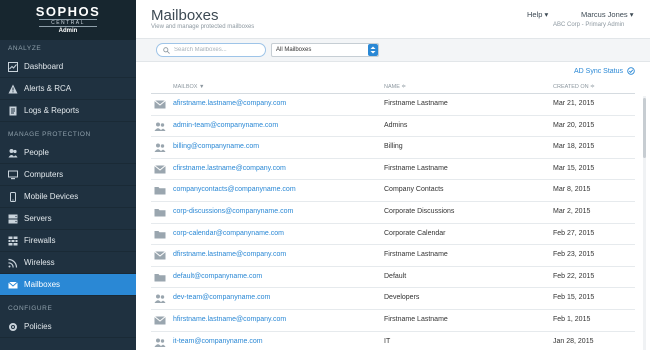  What do you see at coordinates (13, 111) in the screenshot?
I see `document-icon` at bounding box center [13, 111].